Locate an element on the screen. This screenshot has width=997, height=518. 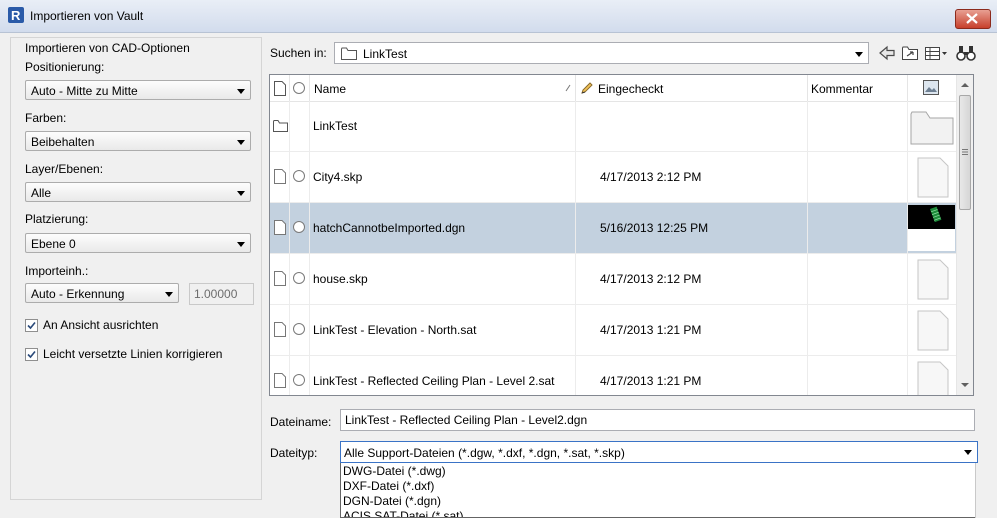
header-checked-in-col: Eingecheckt is located at coordinates (692, 88).